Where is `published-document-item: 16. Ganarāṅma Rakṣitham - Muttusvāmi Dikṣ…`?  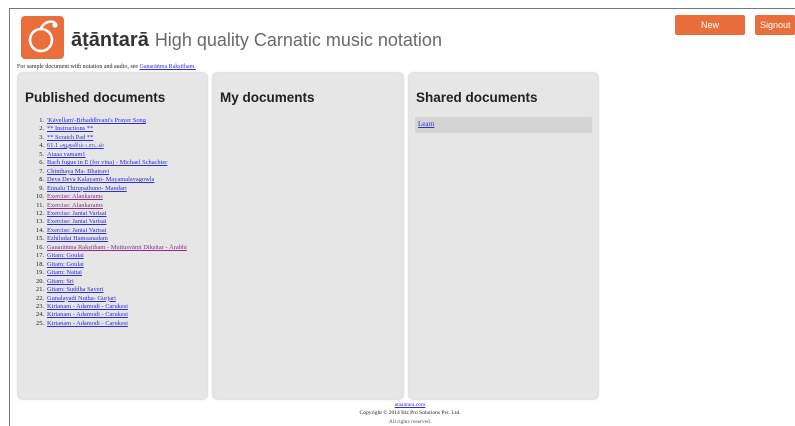 published-document-item: 16. Ganarāṅma Rakṣitham - Muttusvāmi Dikṣ… is located at coordinates (108, 248).